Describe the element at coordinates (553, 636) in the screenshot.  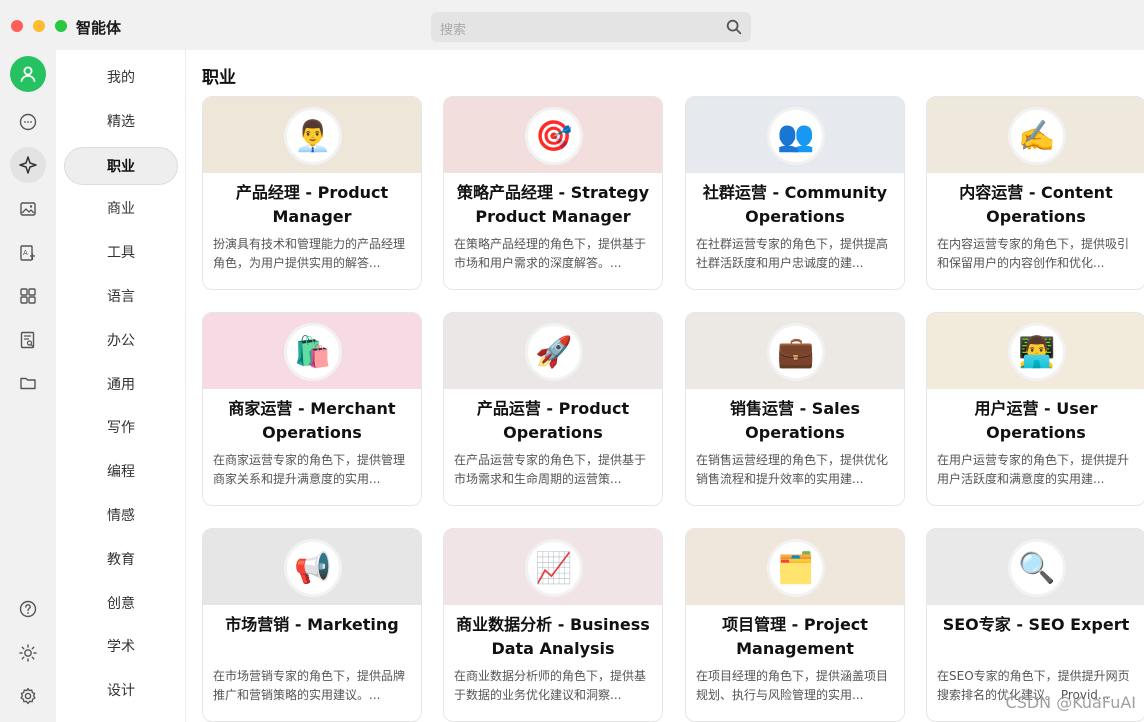
I see `card-title: 商业数据分析 - Business Data Analysis` at that location.